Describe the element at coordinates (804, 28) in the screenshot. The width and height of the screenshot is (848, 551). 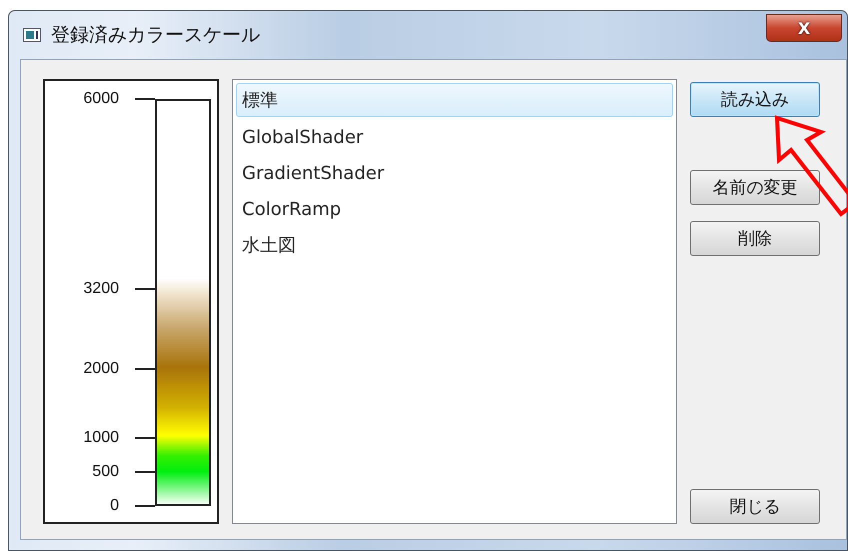
I see `close-button: X` at that location.